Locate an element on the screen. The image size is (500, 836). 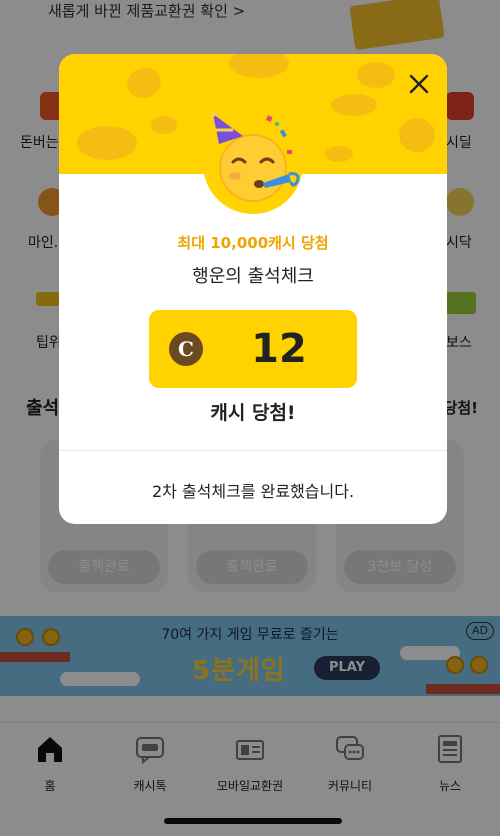
cash-reward-box: C 12 is located at coordinates (253, 349).